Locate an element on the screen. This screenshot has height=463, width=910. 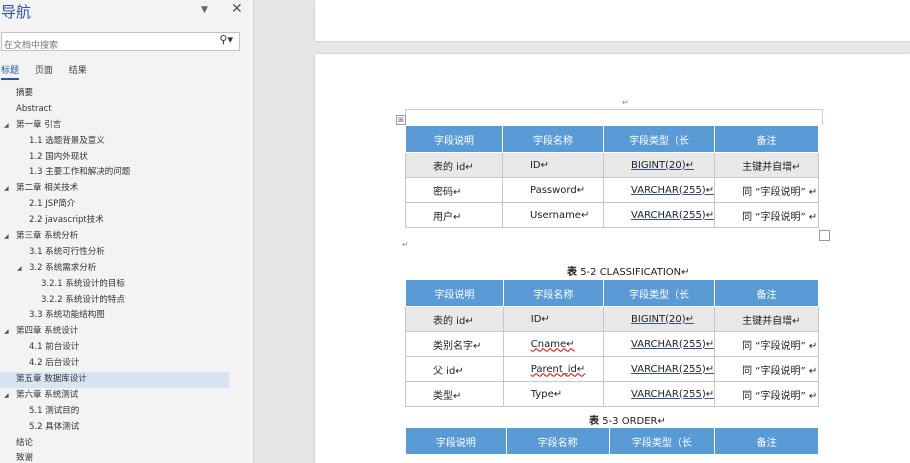
table-cell: 类型↵ is located at coordinates (454, 394).